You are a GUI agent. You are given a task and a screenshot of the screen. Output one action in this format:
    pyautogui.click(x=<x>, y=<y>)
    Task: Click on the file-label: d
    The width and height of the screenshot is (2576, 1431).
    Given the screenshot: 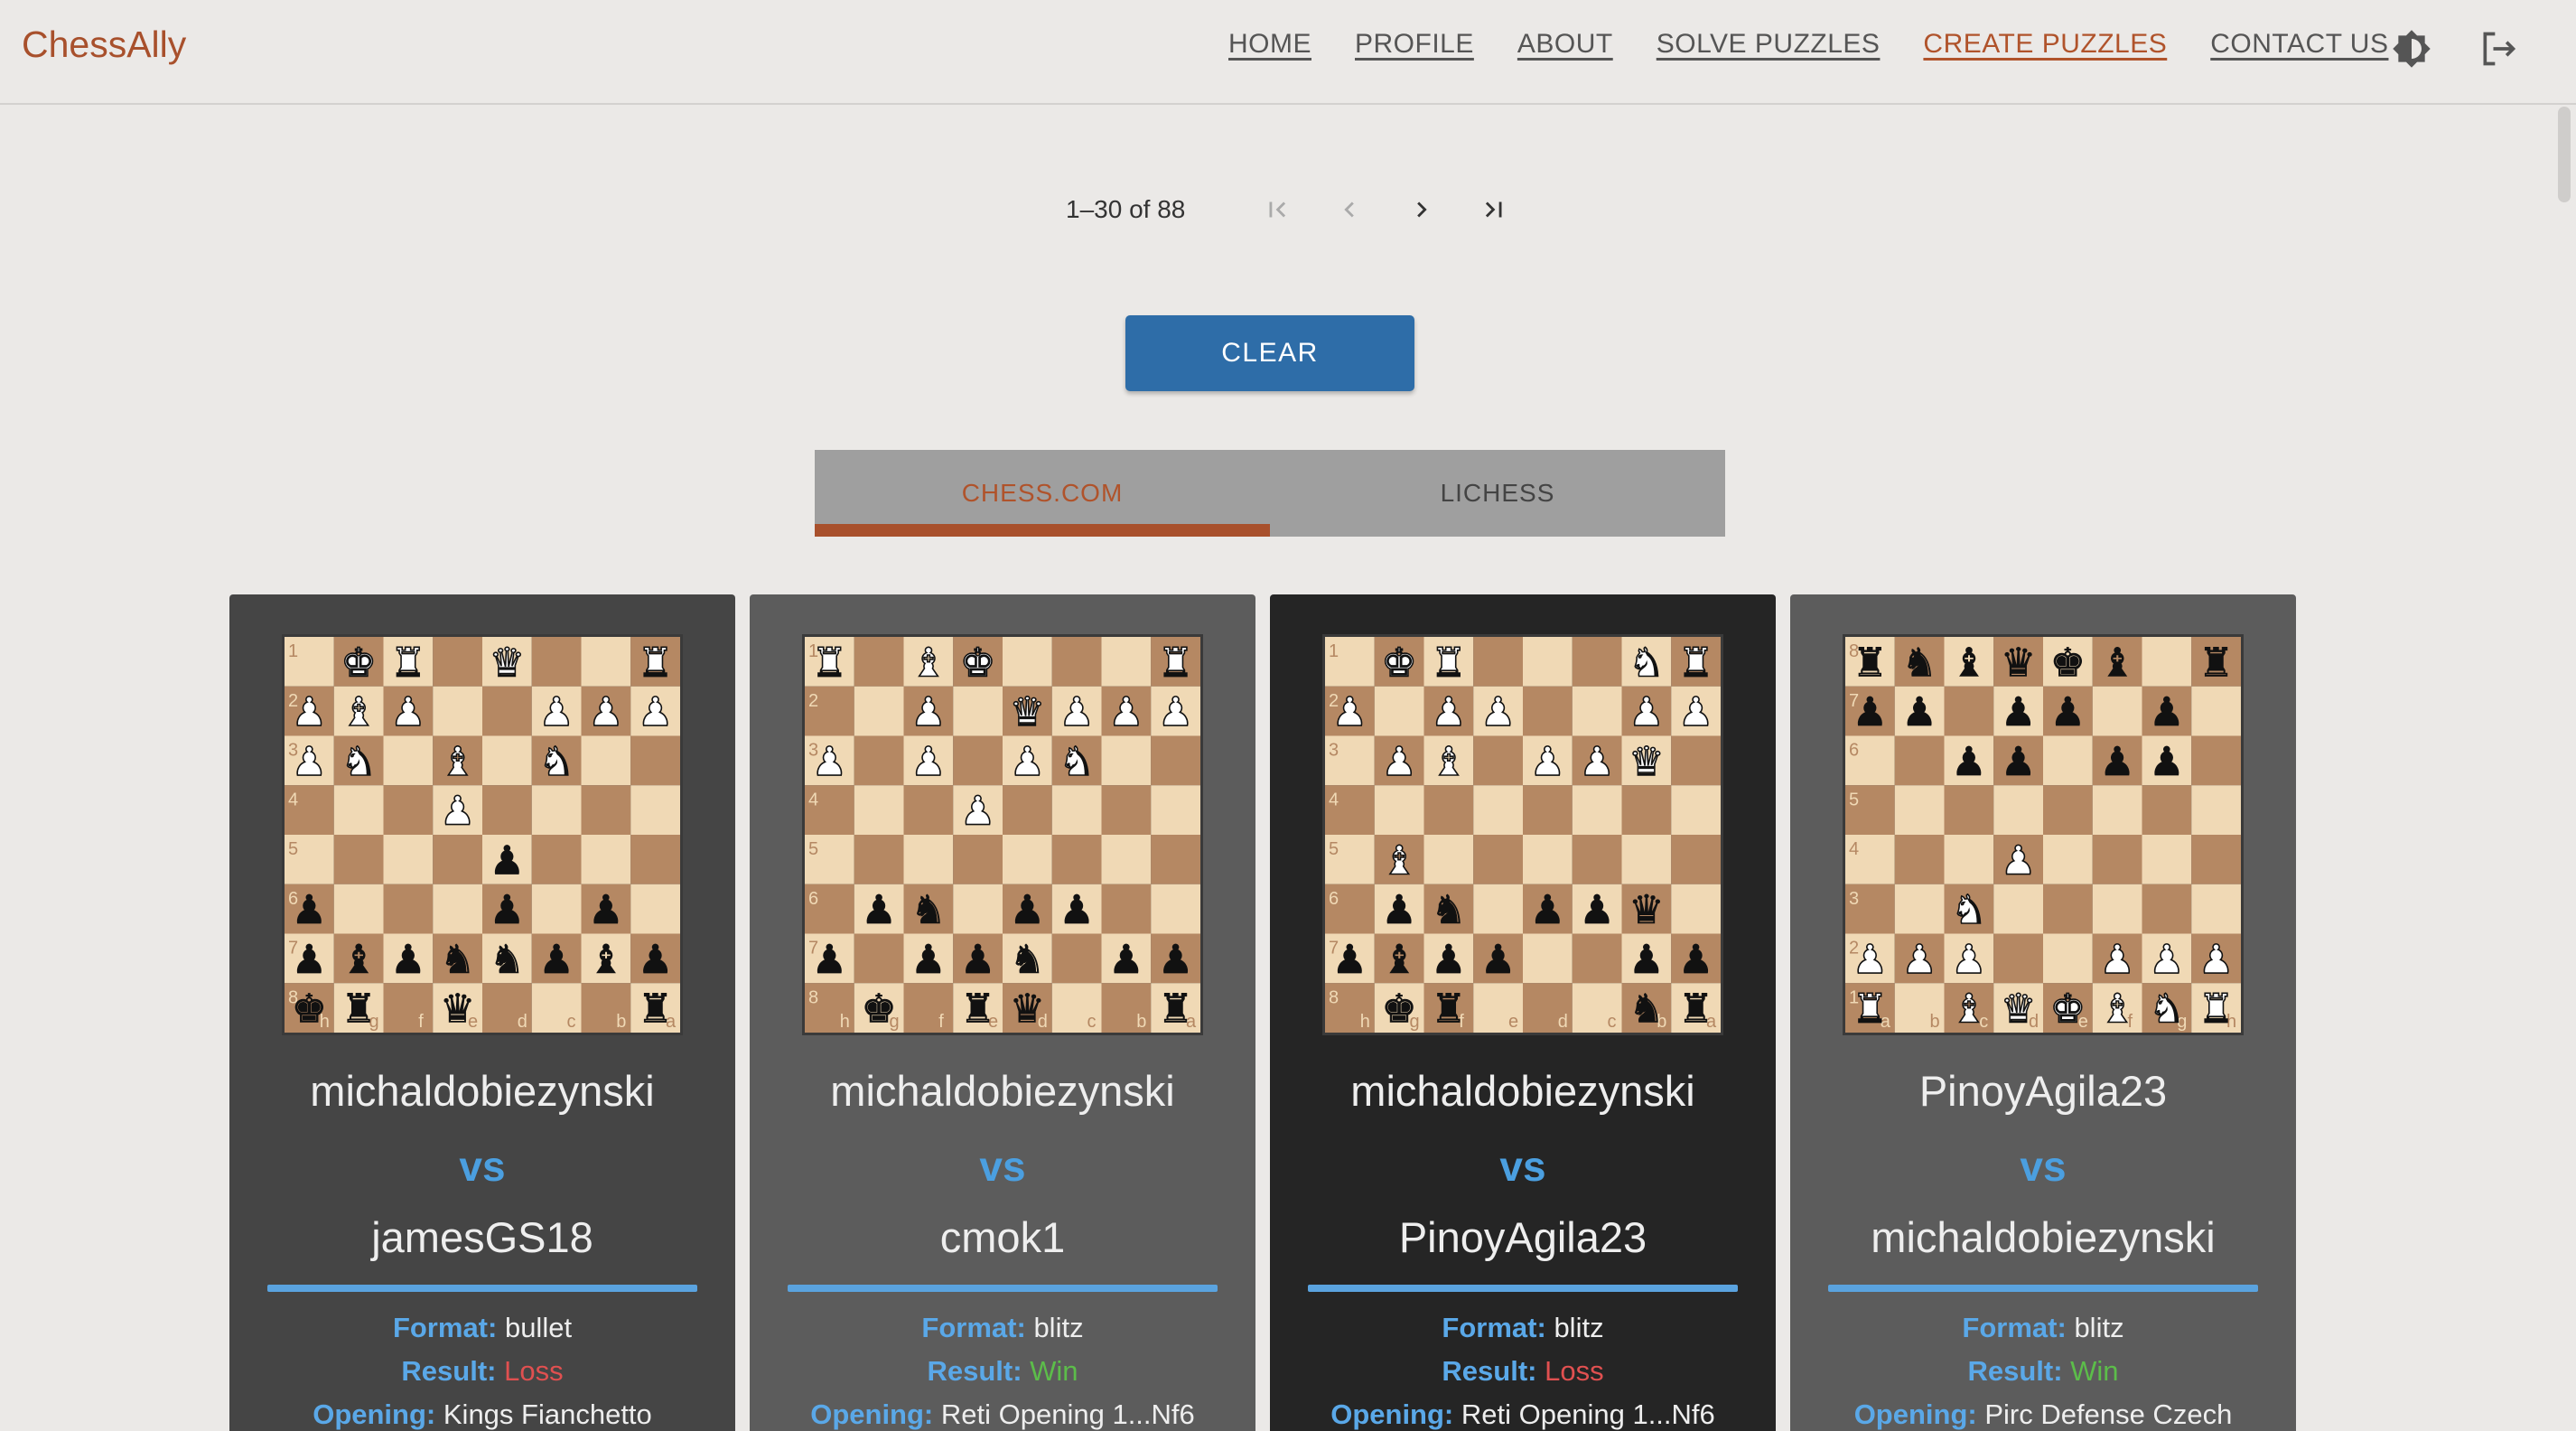 What is the action you would take?
    pyautogui.click(x=522, y=1022)
    